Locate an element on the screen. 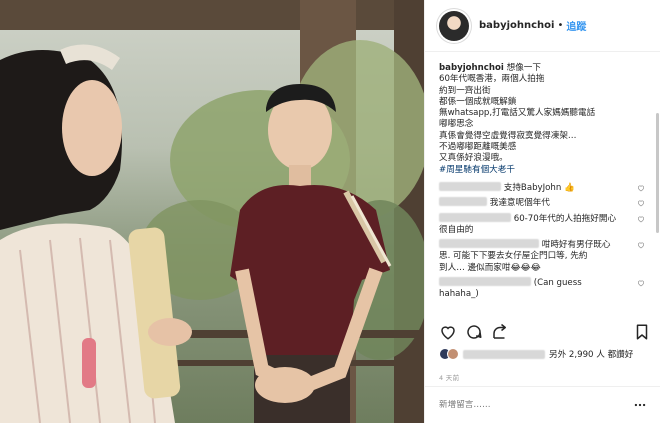 The image size is (660, 423). comment-item: (Can guess hahaha_) is located at coordinates (543, 289).